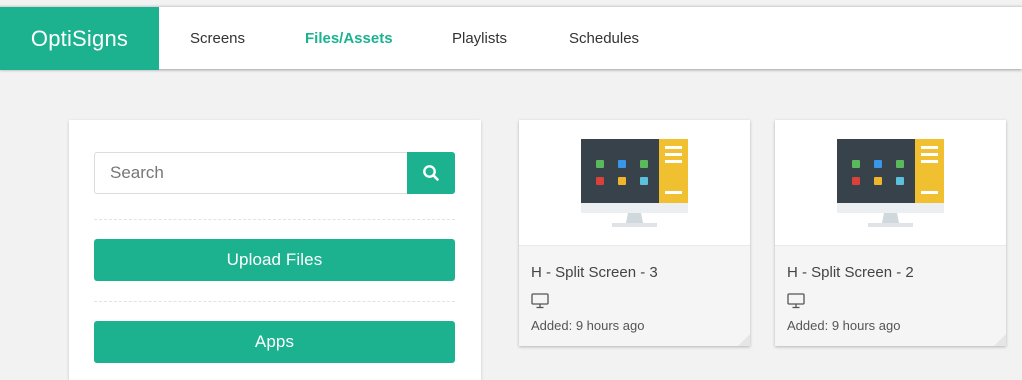 The width and height of the screenshot is (1022, 380). I want to click on brand-logo: OptiSigns, so click(79, 38).